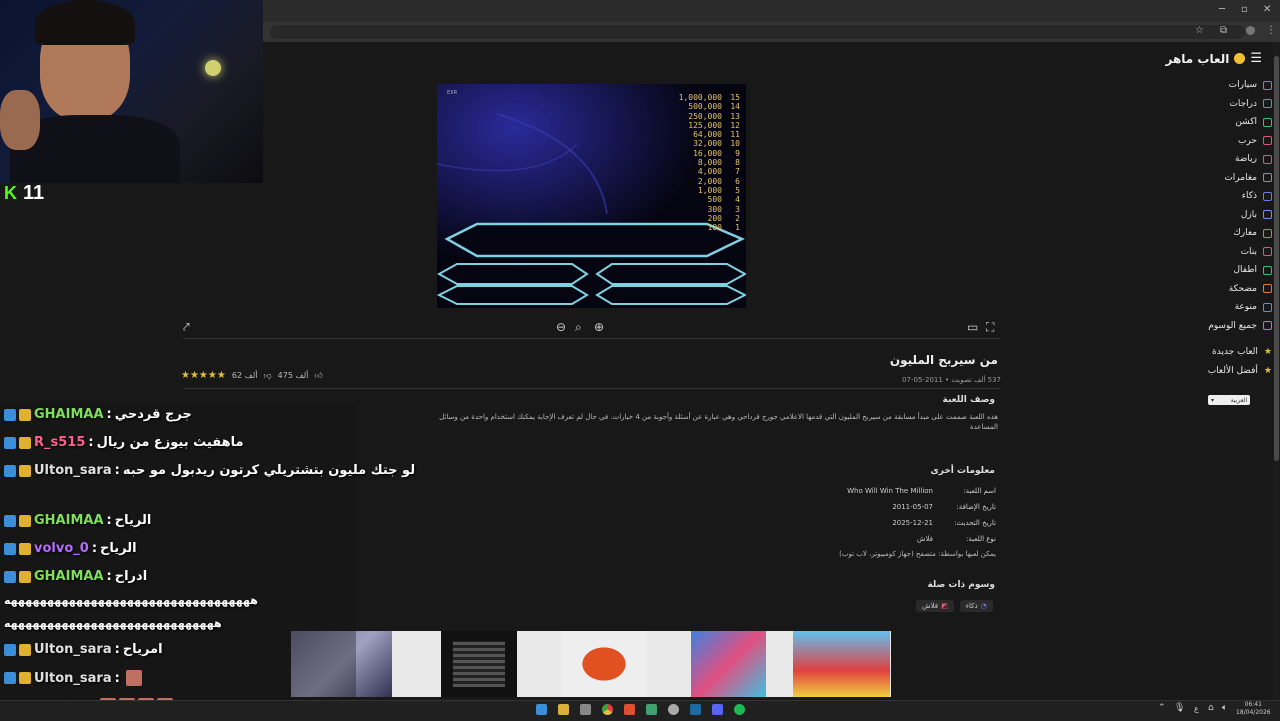  Describe the element at coordinates (186, 327) in the screenshot. I see `share-icon: ⤤` at that location.